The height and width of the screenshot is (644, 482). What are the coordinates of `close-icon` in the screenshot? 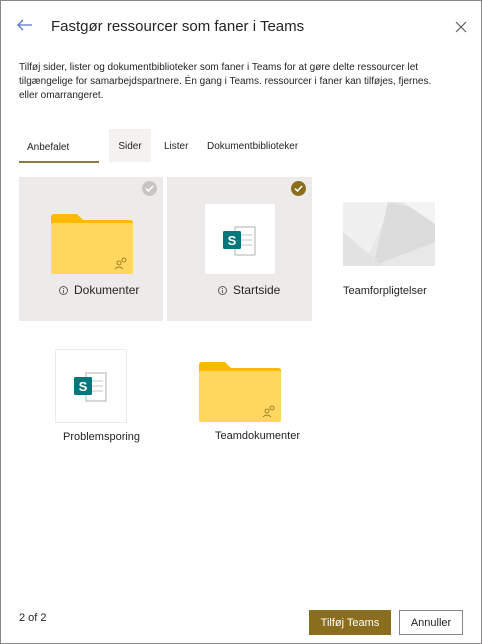 It's located at (461, 27).